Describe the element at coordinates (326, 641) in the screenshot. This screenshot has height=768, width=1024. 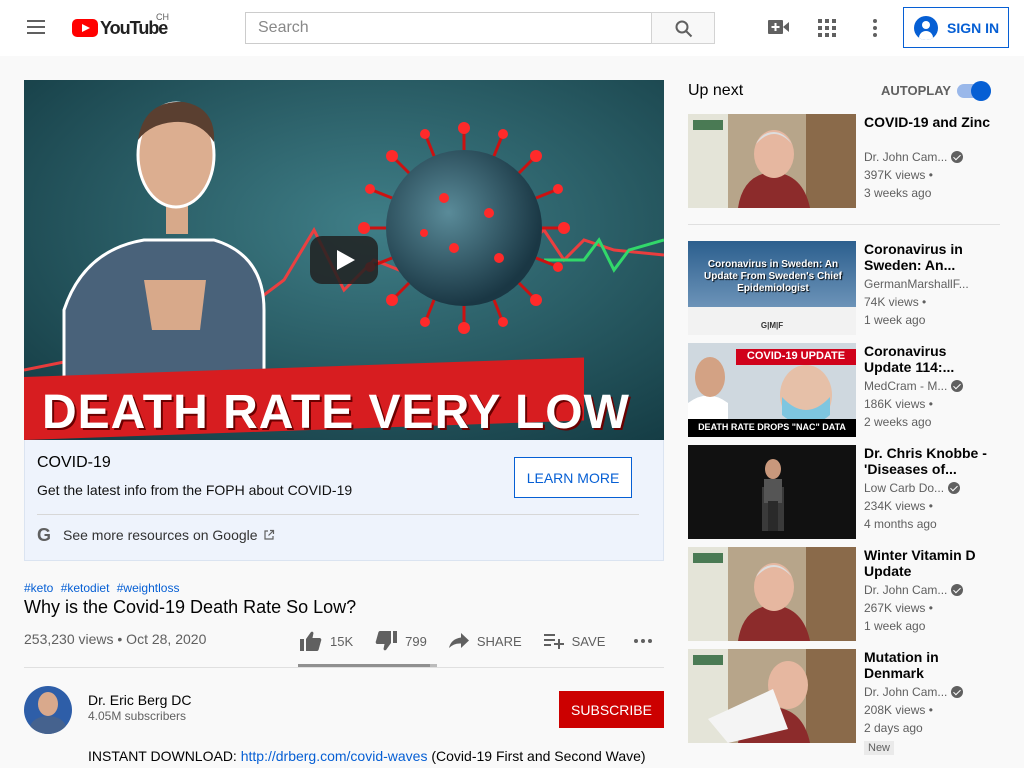
I see `like-button: 15K` at that location.